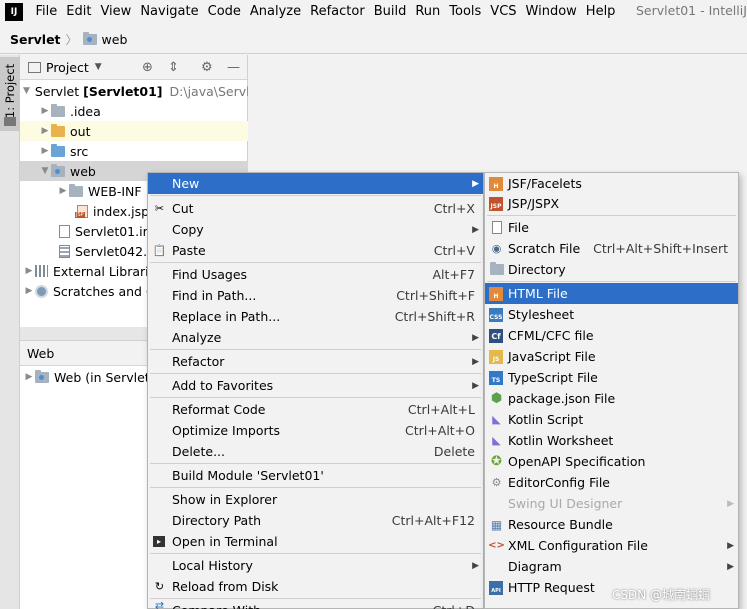 This screenshot has width=747, height=609. Describe the element at coordinates (611, 183) in the screenshot. I see `submenu-item-jsf-facelets: H JSF/Facelets` at that location.